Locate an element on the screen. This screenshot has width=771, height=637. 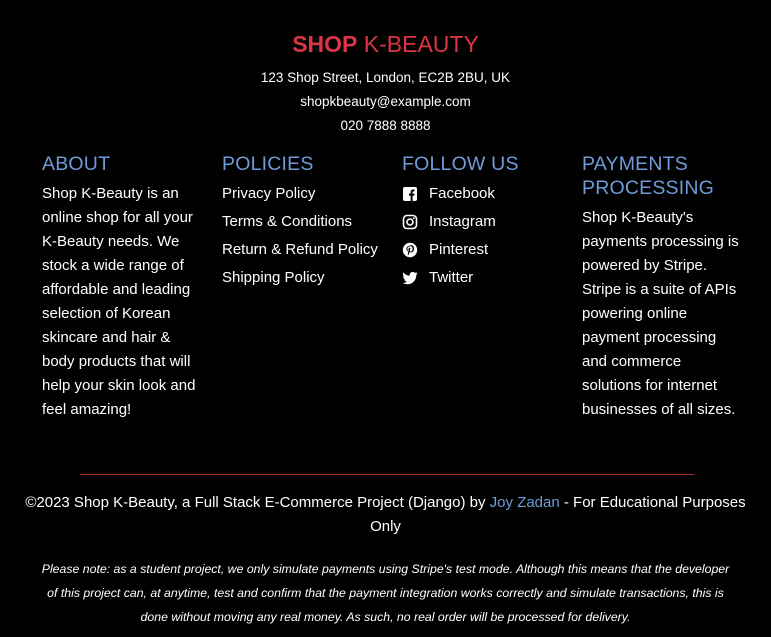
brand-shop-text: SHOP is located at coordinates (325, 44).